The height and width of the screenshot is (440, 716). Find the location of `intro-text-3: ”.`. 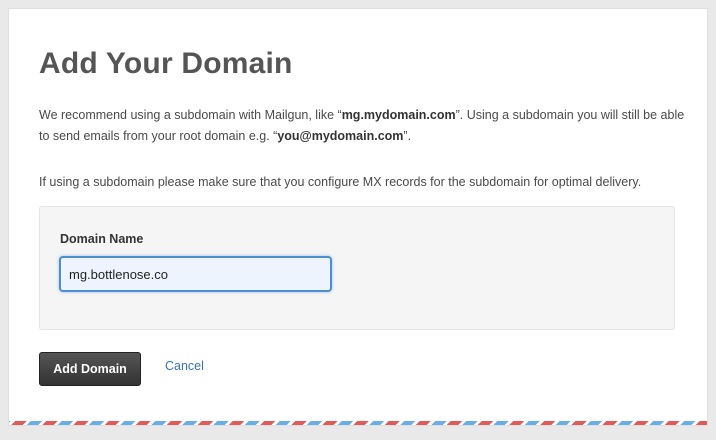

intro-text-3: ”. is located at coordinates (407, 136).